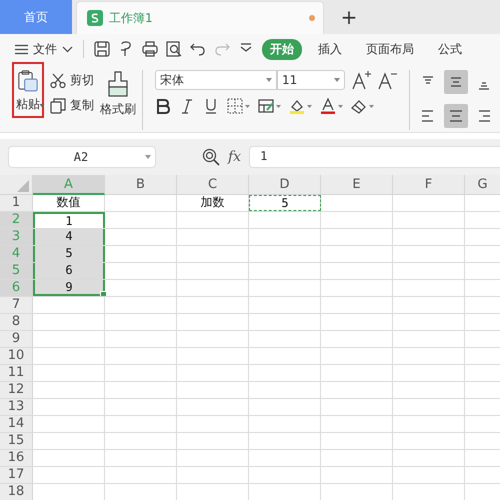  Describe the element at coordinates (21, 49) in the screenshot. I see `menu-icon` at that location.